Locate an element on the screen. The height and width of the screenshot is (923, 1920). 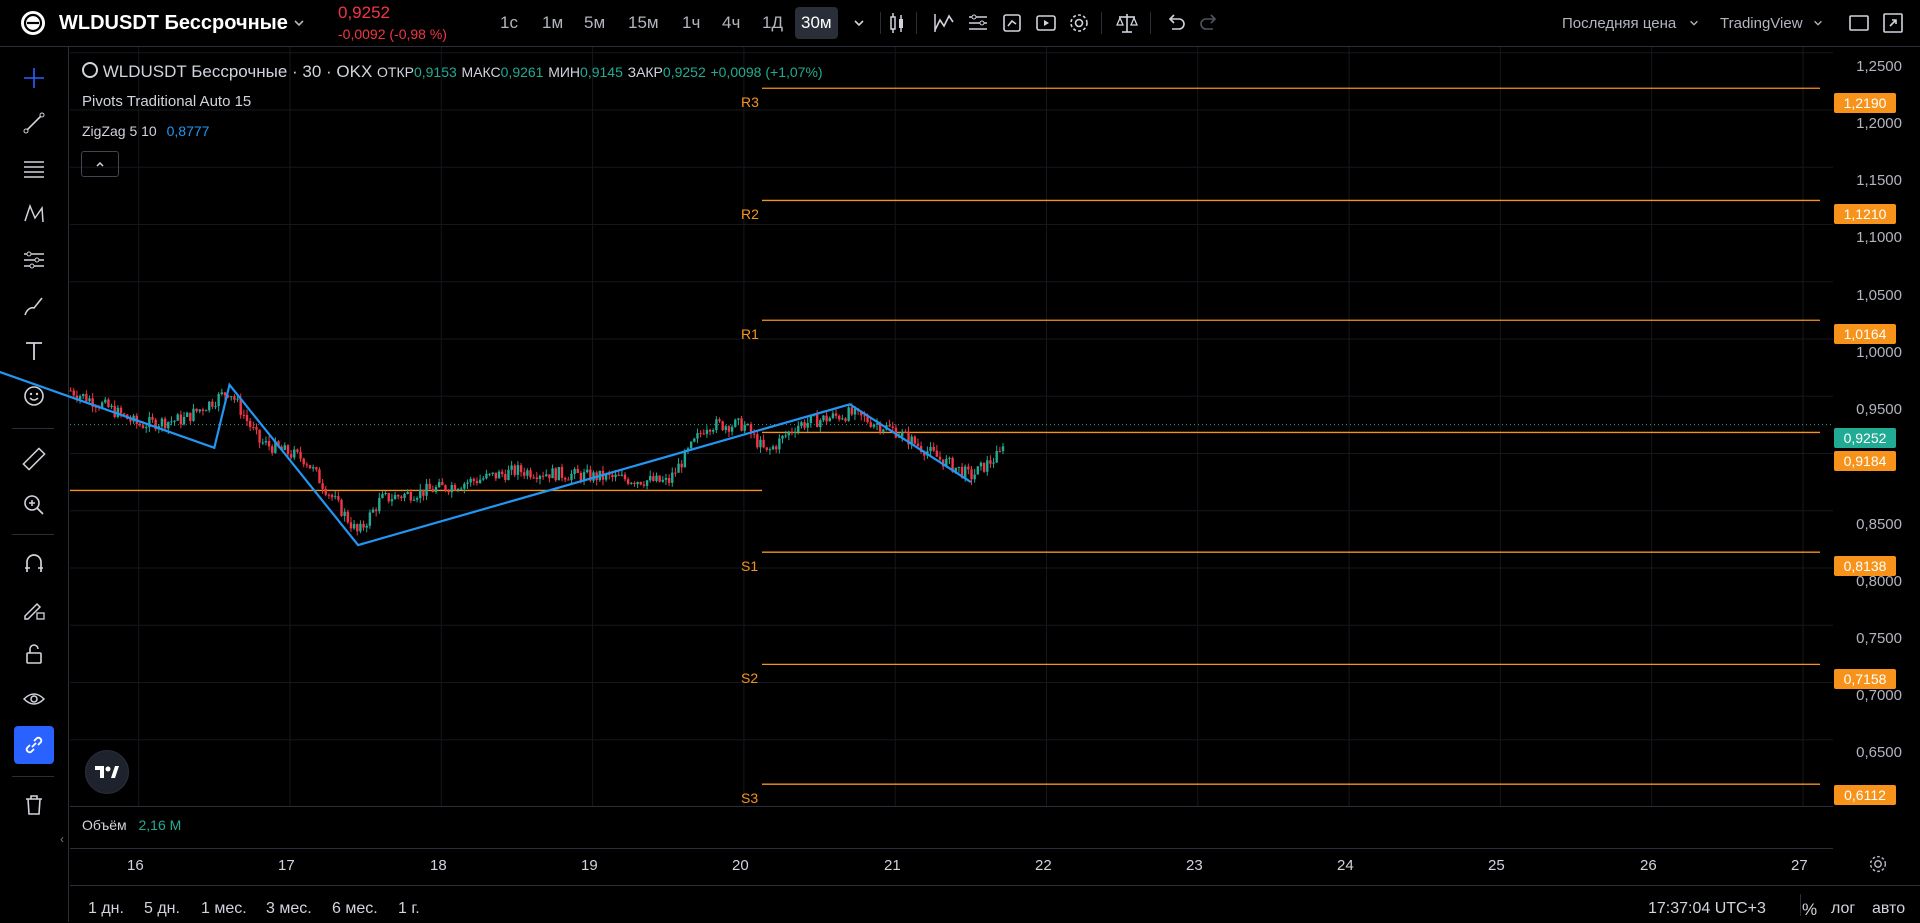
range-1y-button: 1 г. is located at coordinates (409, 909).